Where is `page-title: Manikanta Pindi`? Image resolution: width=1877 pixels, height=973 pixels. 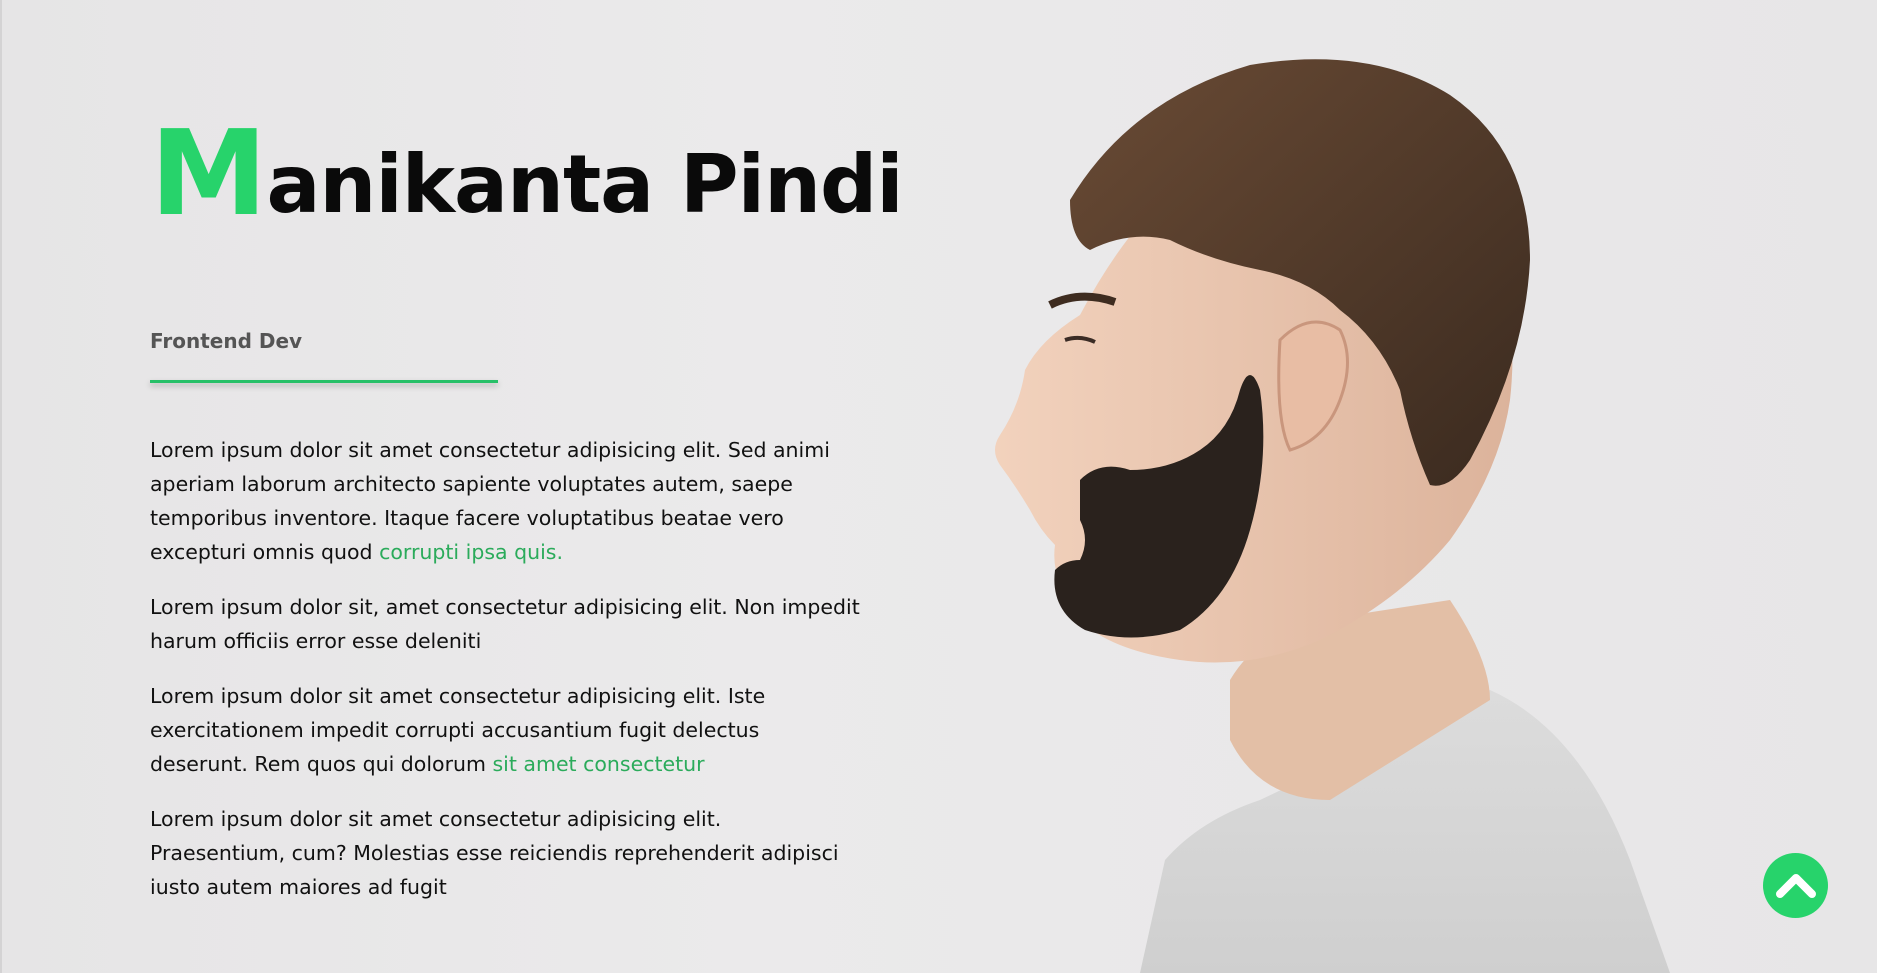
page-title: Manikanta Pindi is located at coordinates (527, 173).